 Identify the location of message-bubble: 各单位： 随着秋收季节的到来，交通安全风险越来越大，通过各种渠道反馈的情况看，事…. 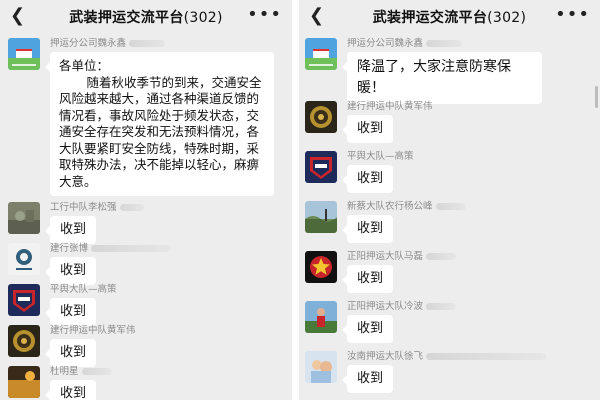
(159, 124).